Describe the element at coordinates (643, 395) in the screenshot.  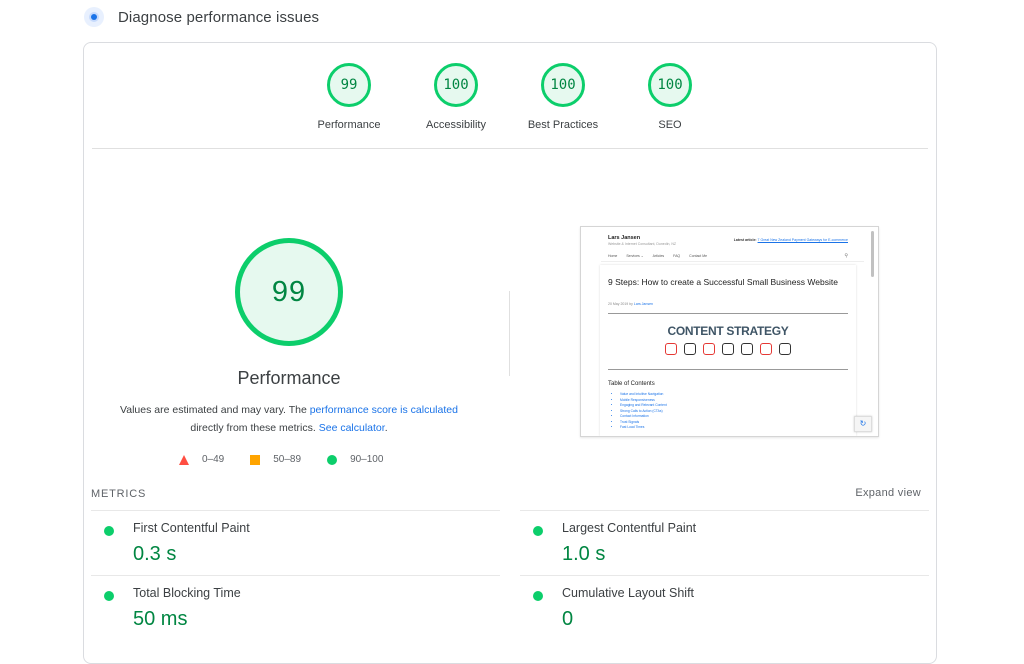
I see `toc-item: Value and Intuitive Navigation` at that location.